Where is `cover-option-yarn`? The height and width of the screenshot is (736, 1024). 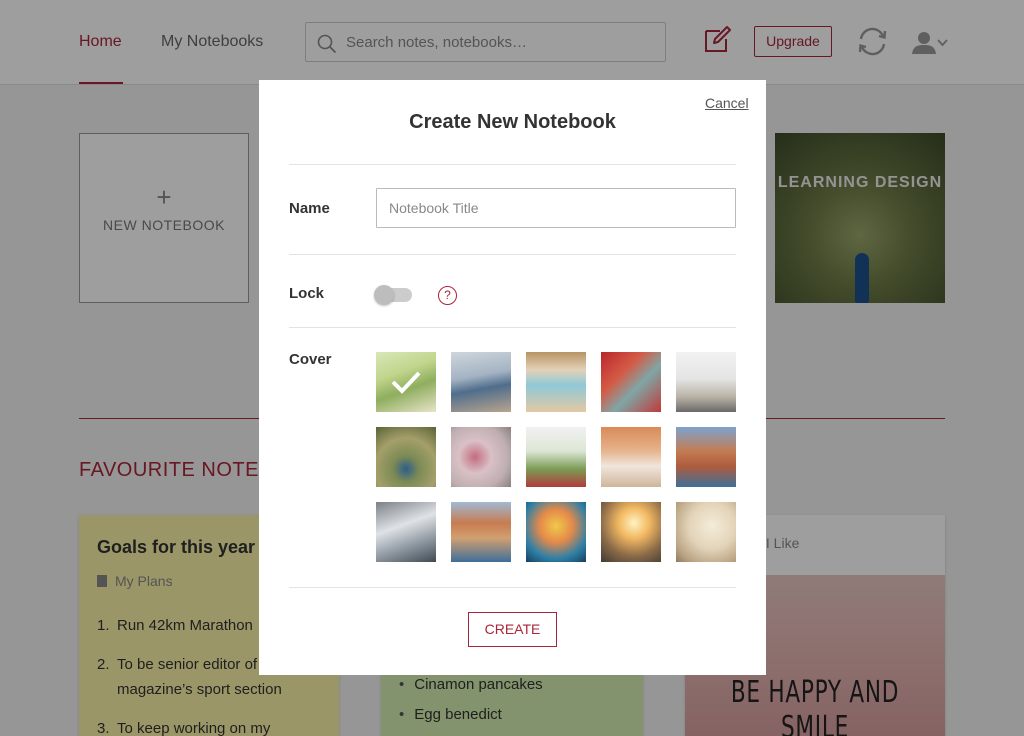
cover-option-yarn is located at coordinates (631, 382).